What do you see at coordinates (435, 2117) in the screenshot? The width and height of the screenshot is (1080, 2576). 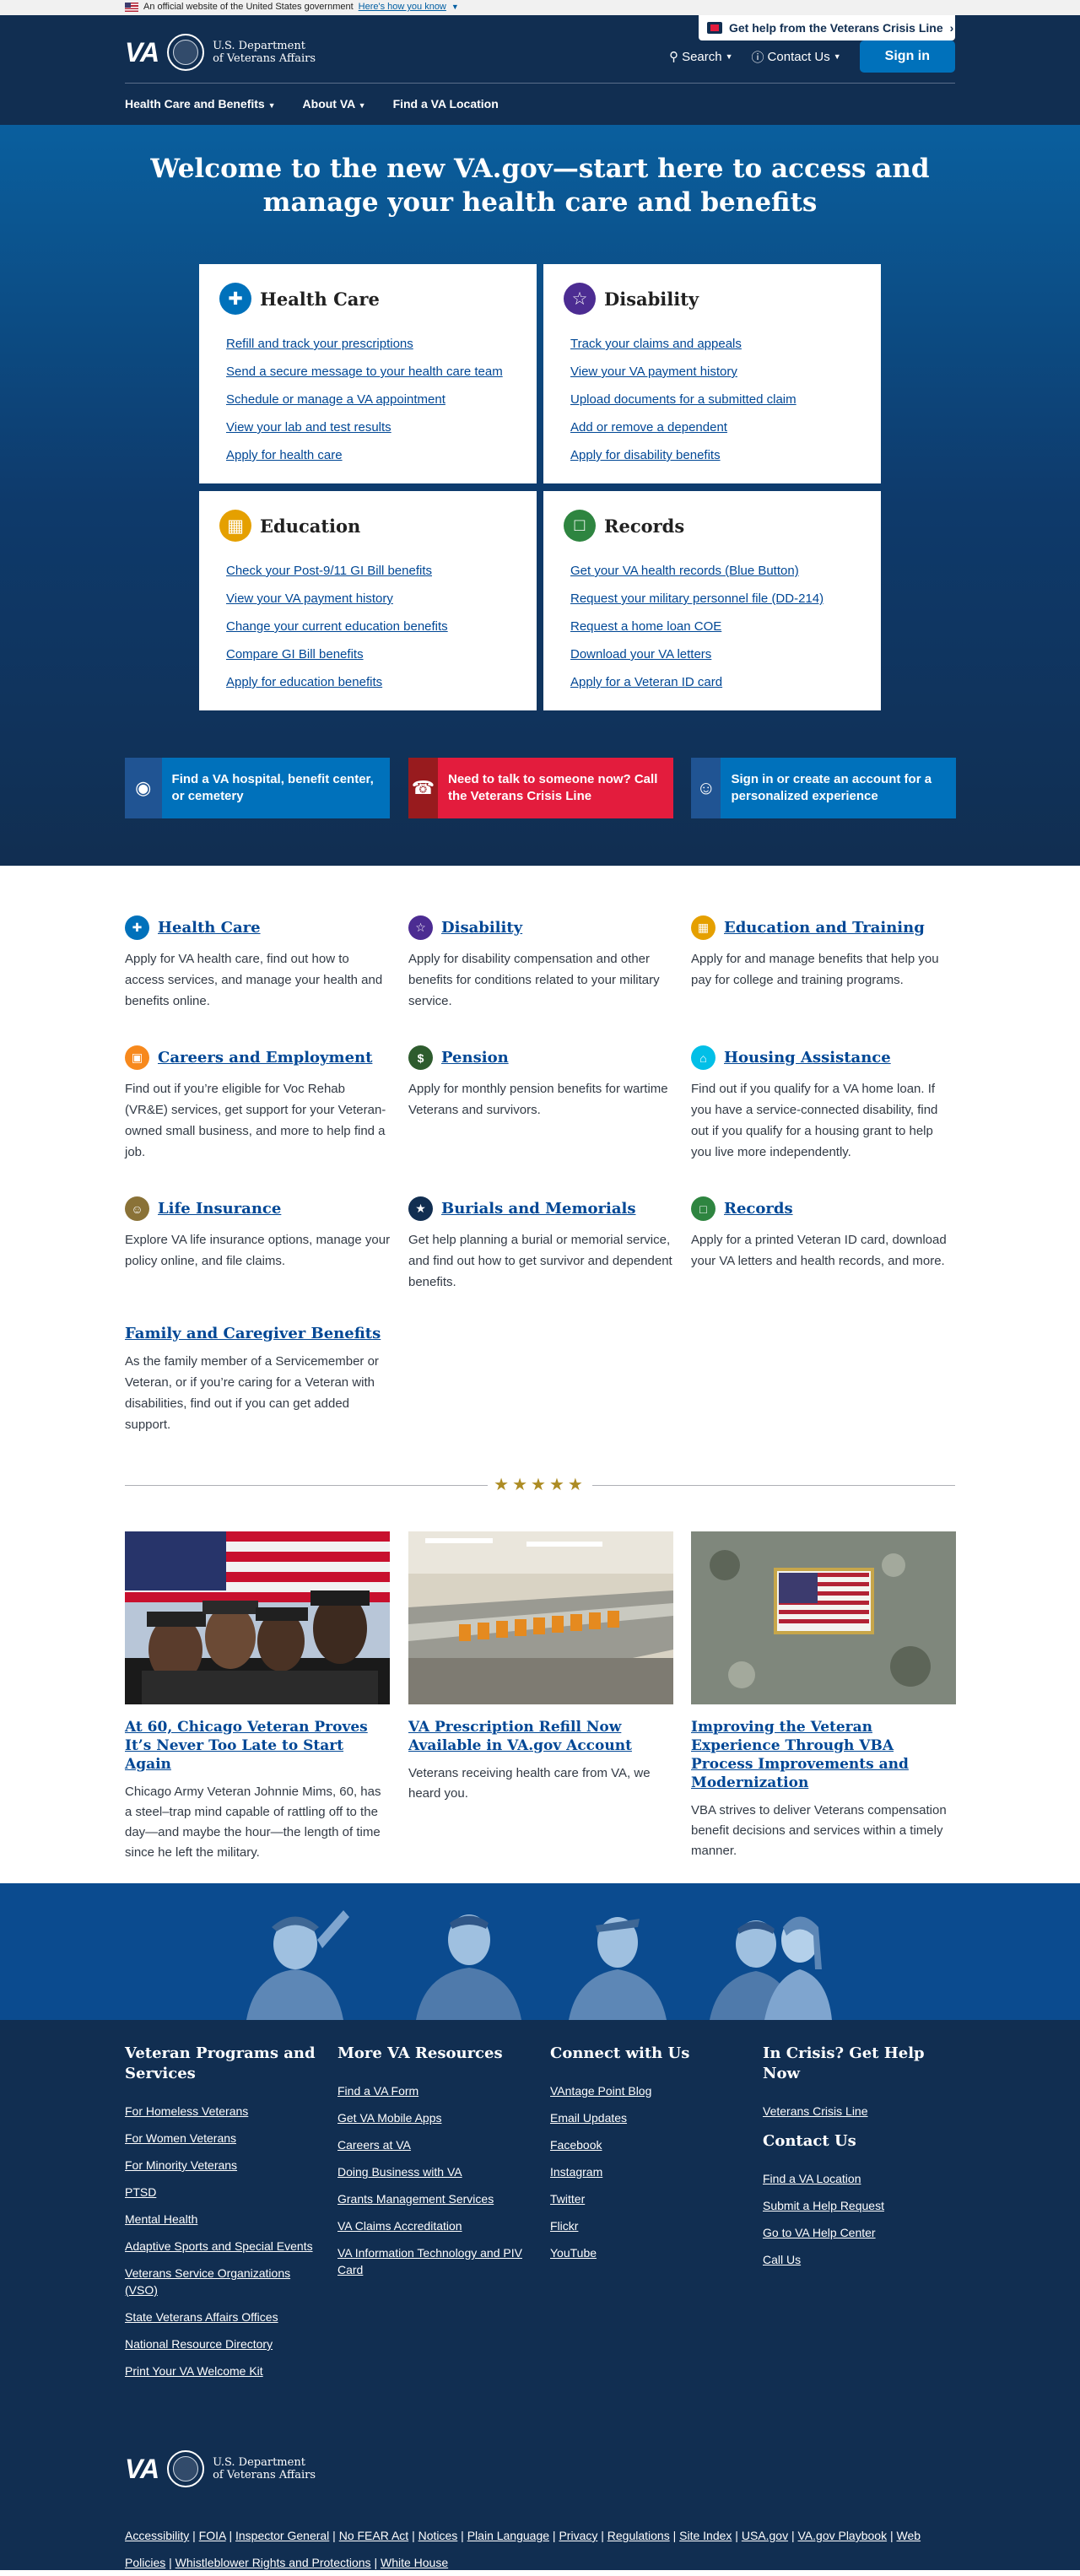 I see `footer-link: Get VA Mobile Apps` at bounding box center [435, 2117].